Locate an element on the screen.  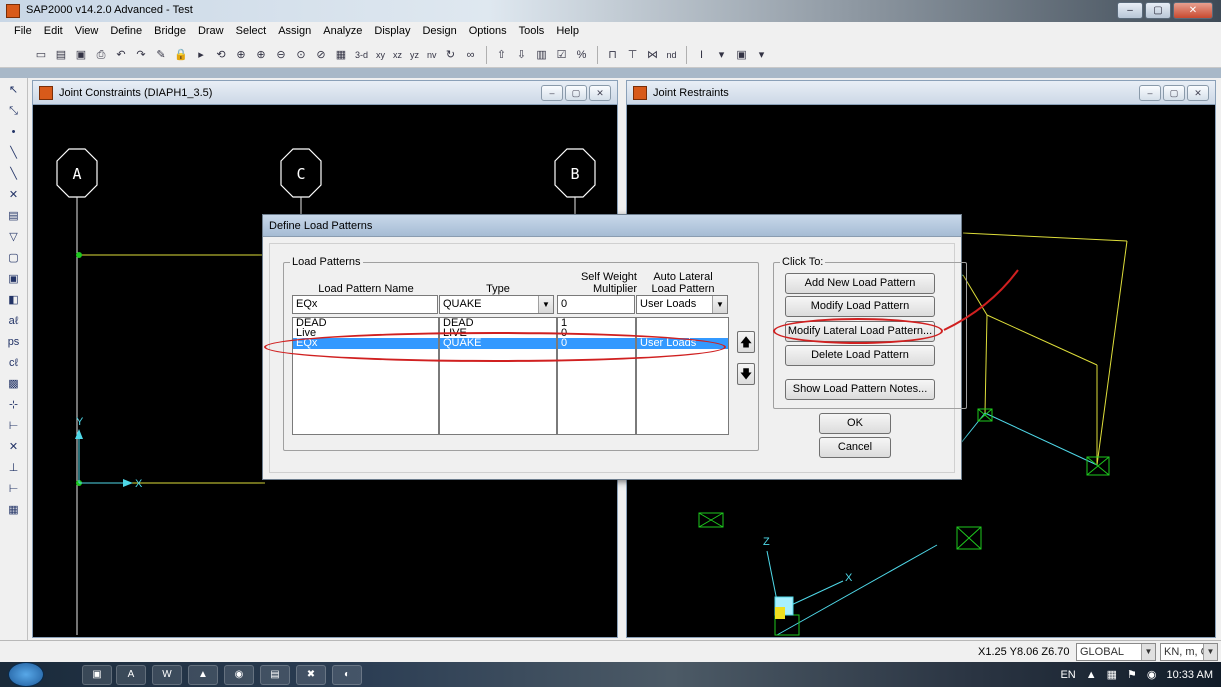
draw-solid-icon: ◧ is located at coordinates (14, 300).